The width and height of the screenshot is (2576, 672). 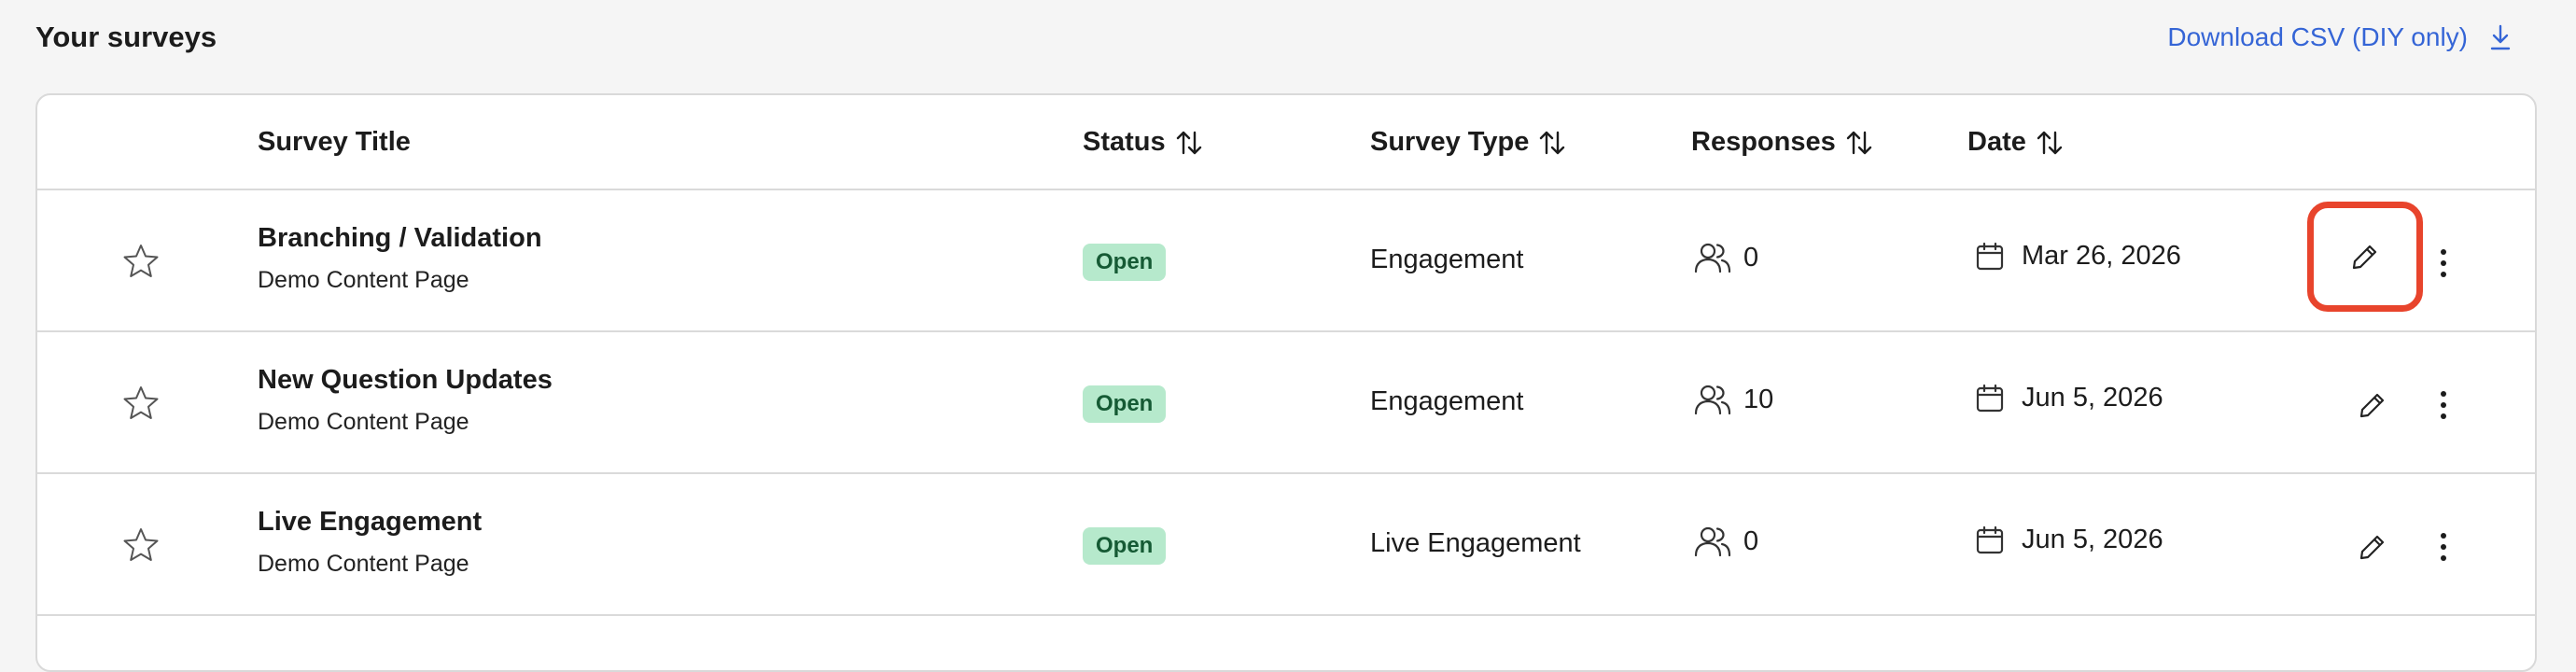 What do you see at coordinates (126, 37) in the screenshot?
I see `page-title: Your surveys` at bounding box center [126, 37].